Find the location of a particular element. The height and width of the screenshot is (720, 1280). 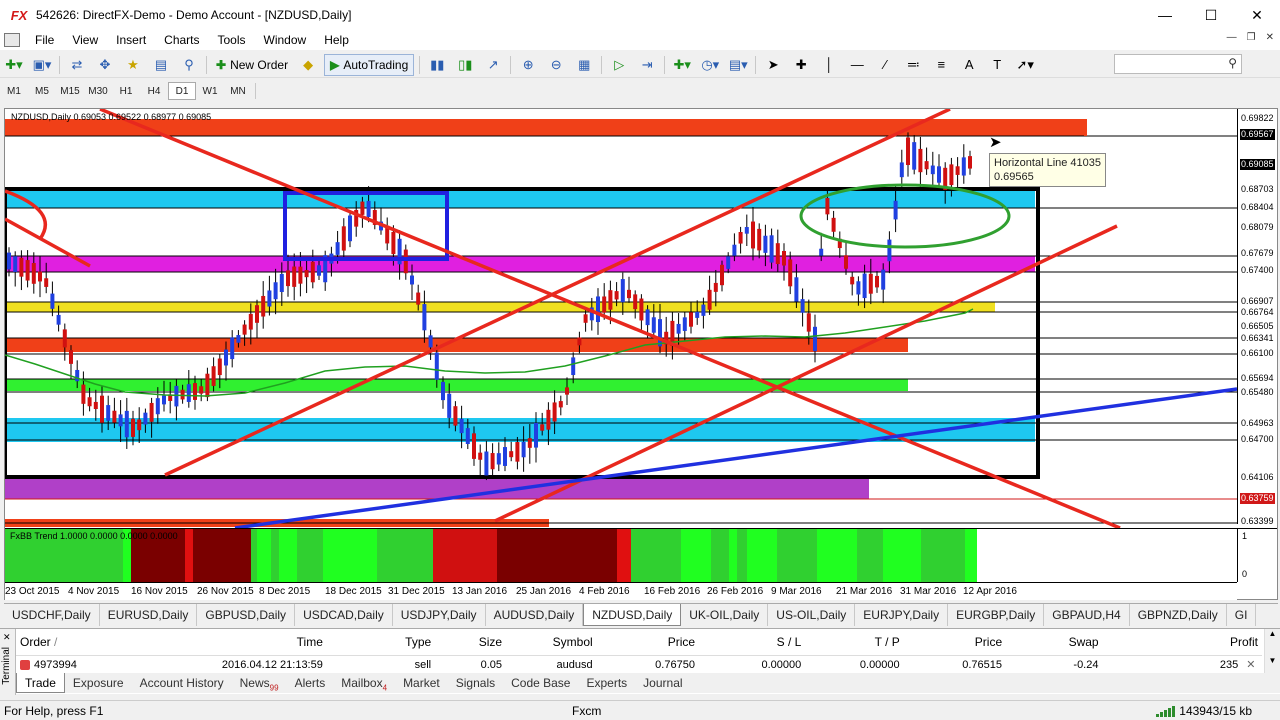

tf-m30: M30 is located at coordinates (98, 91).